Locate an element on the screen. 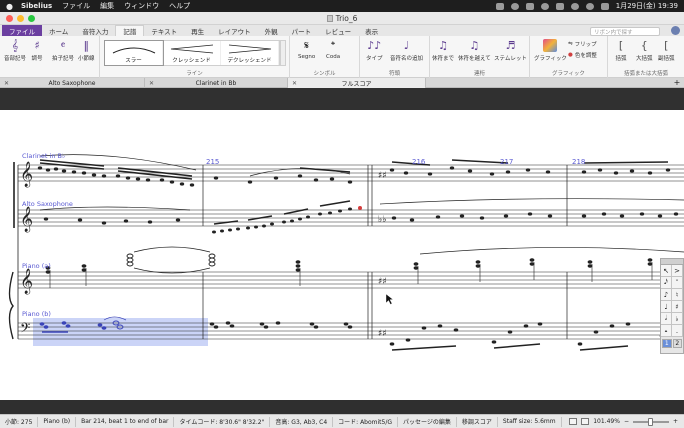  wifi-icon is located at coordinates (574, 6).